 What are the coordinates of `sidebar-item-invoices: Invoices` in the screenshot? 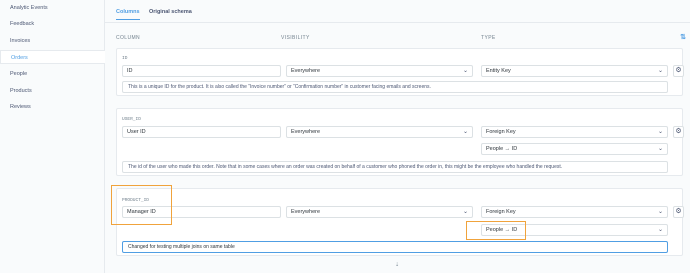 It's located at (52, 41).